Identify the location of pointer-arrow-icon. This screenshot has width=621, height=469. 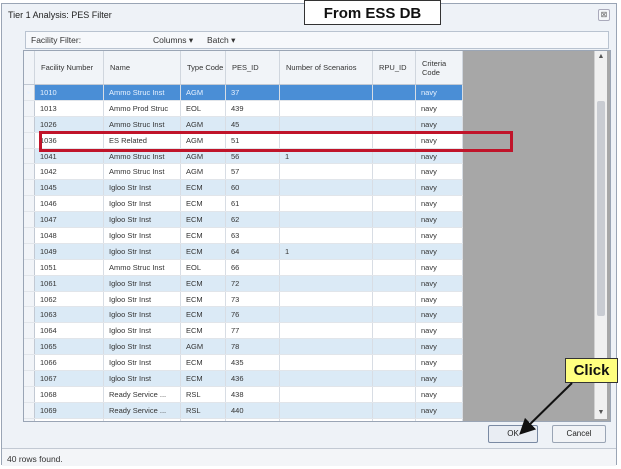
(546, 408).